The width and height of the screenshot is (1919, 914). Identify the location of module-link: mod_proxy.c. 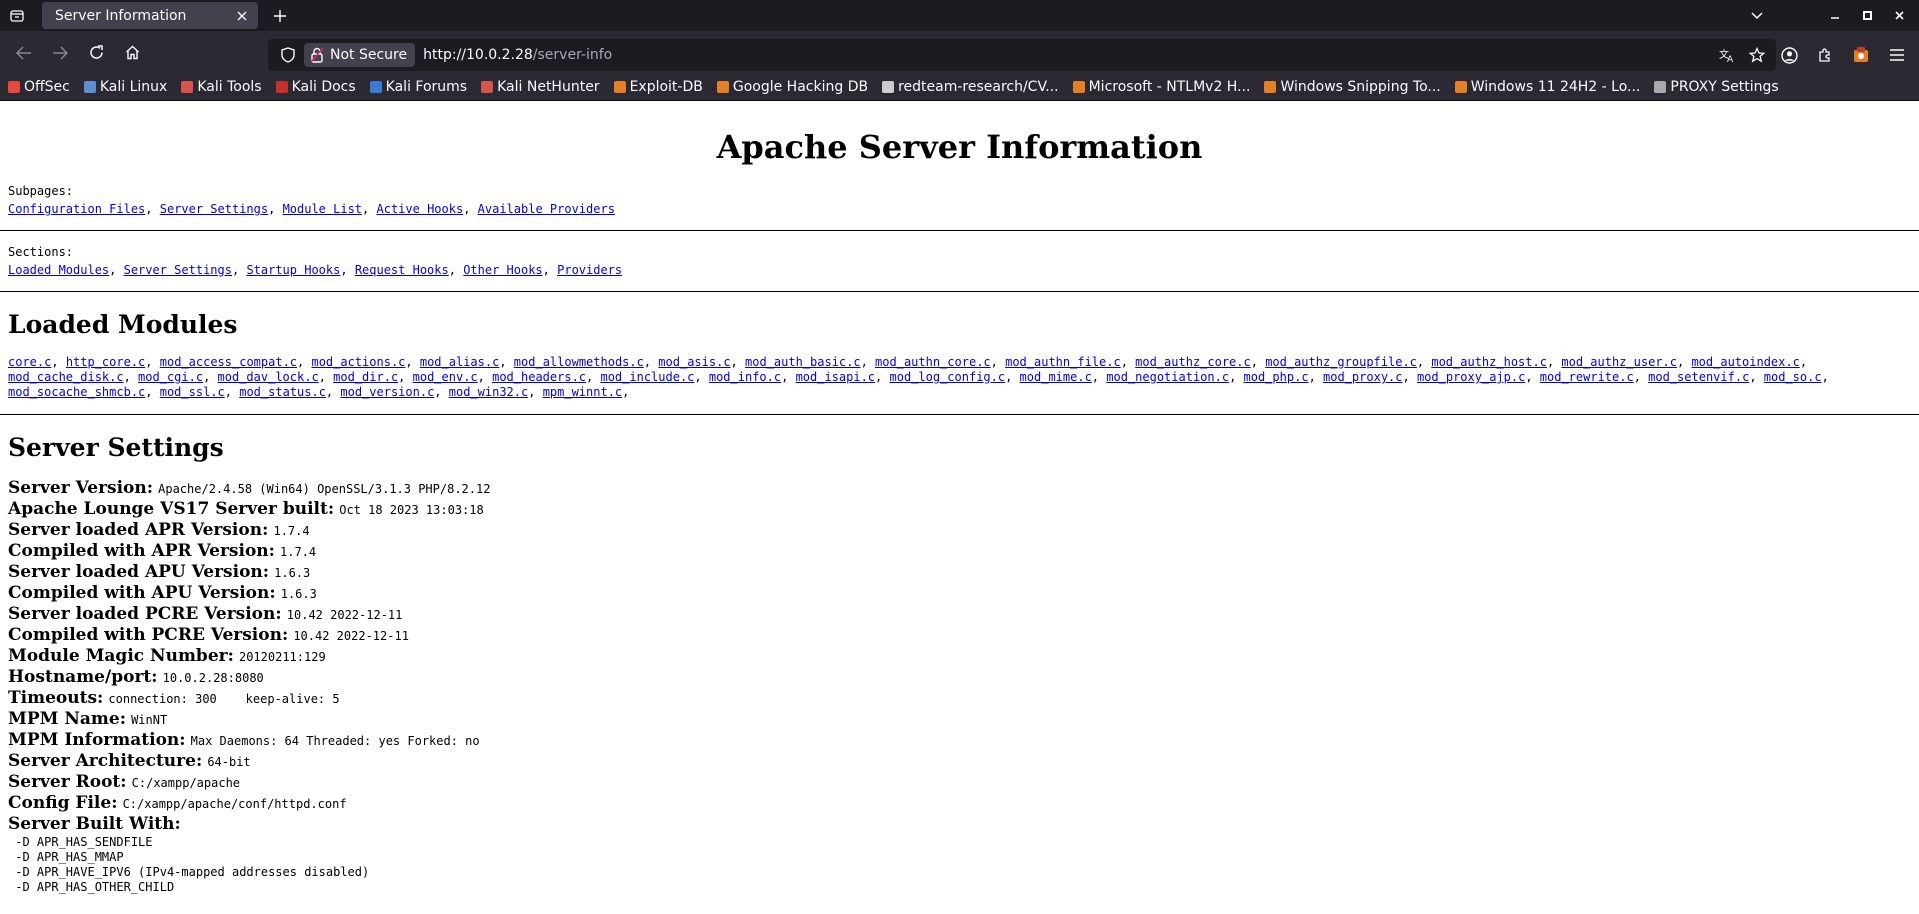
(1362, 377).